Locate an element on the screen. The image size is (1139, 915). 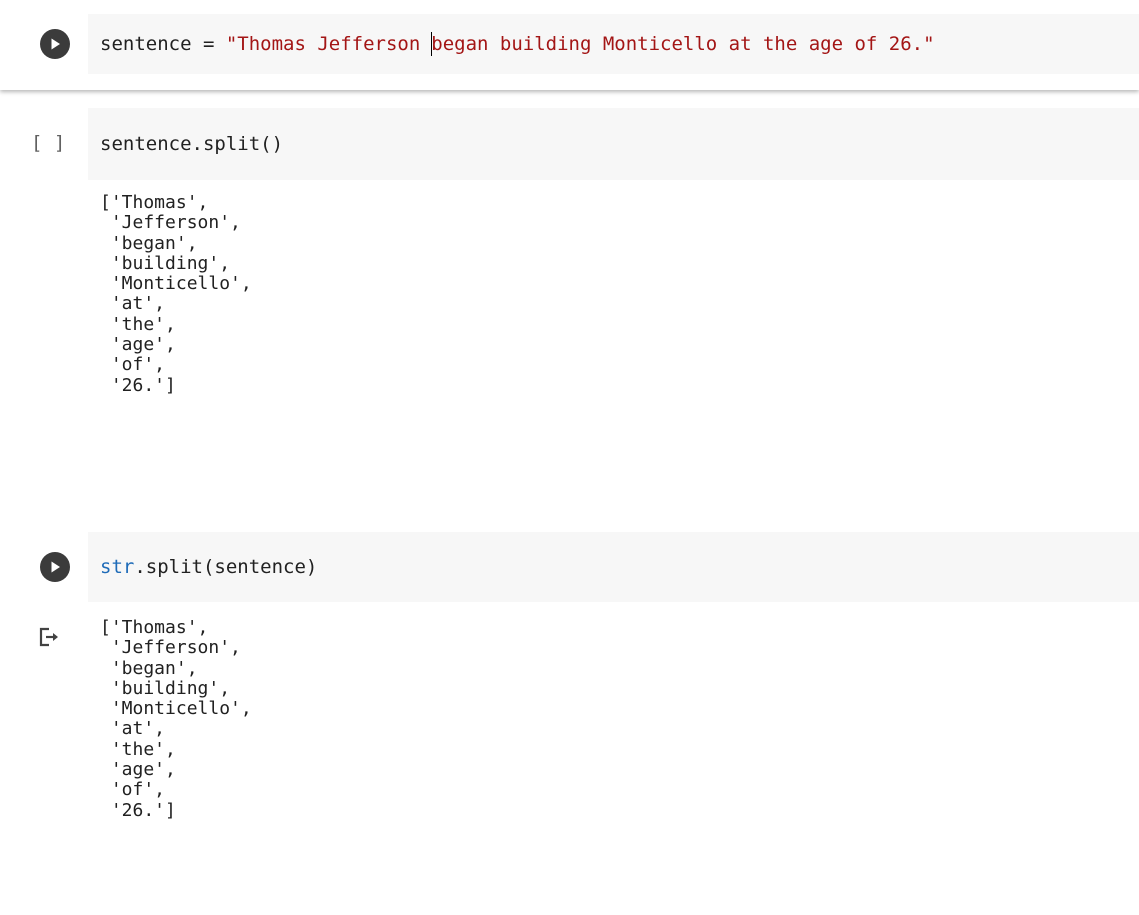
code-token-plain: sentence = is located at coordinates (163, 44).